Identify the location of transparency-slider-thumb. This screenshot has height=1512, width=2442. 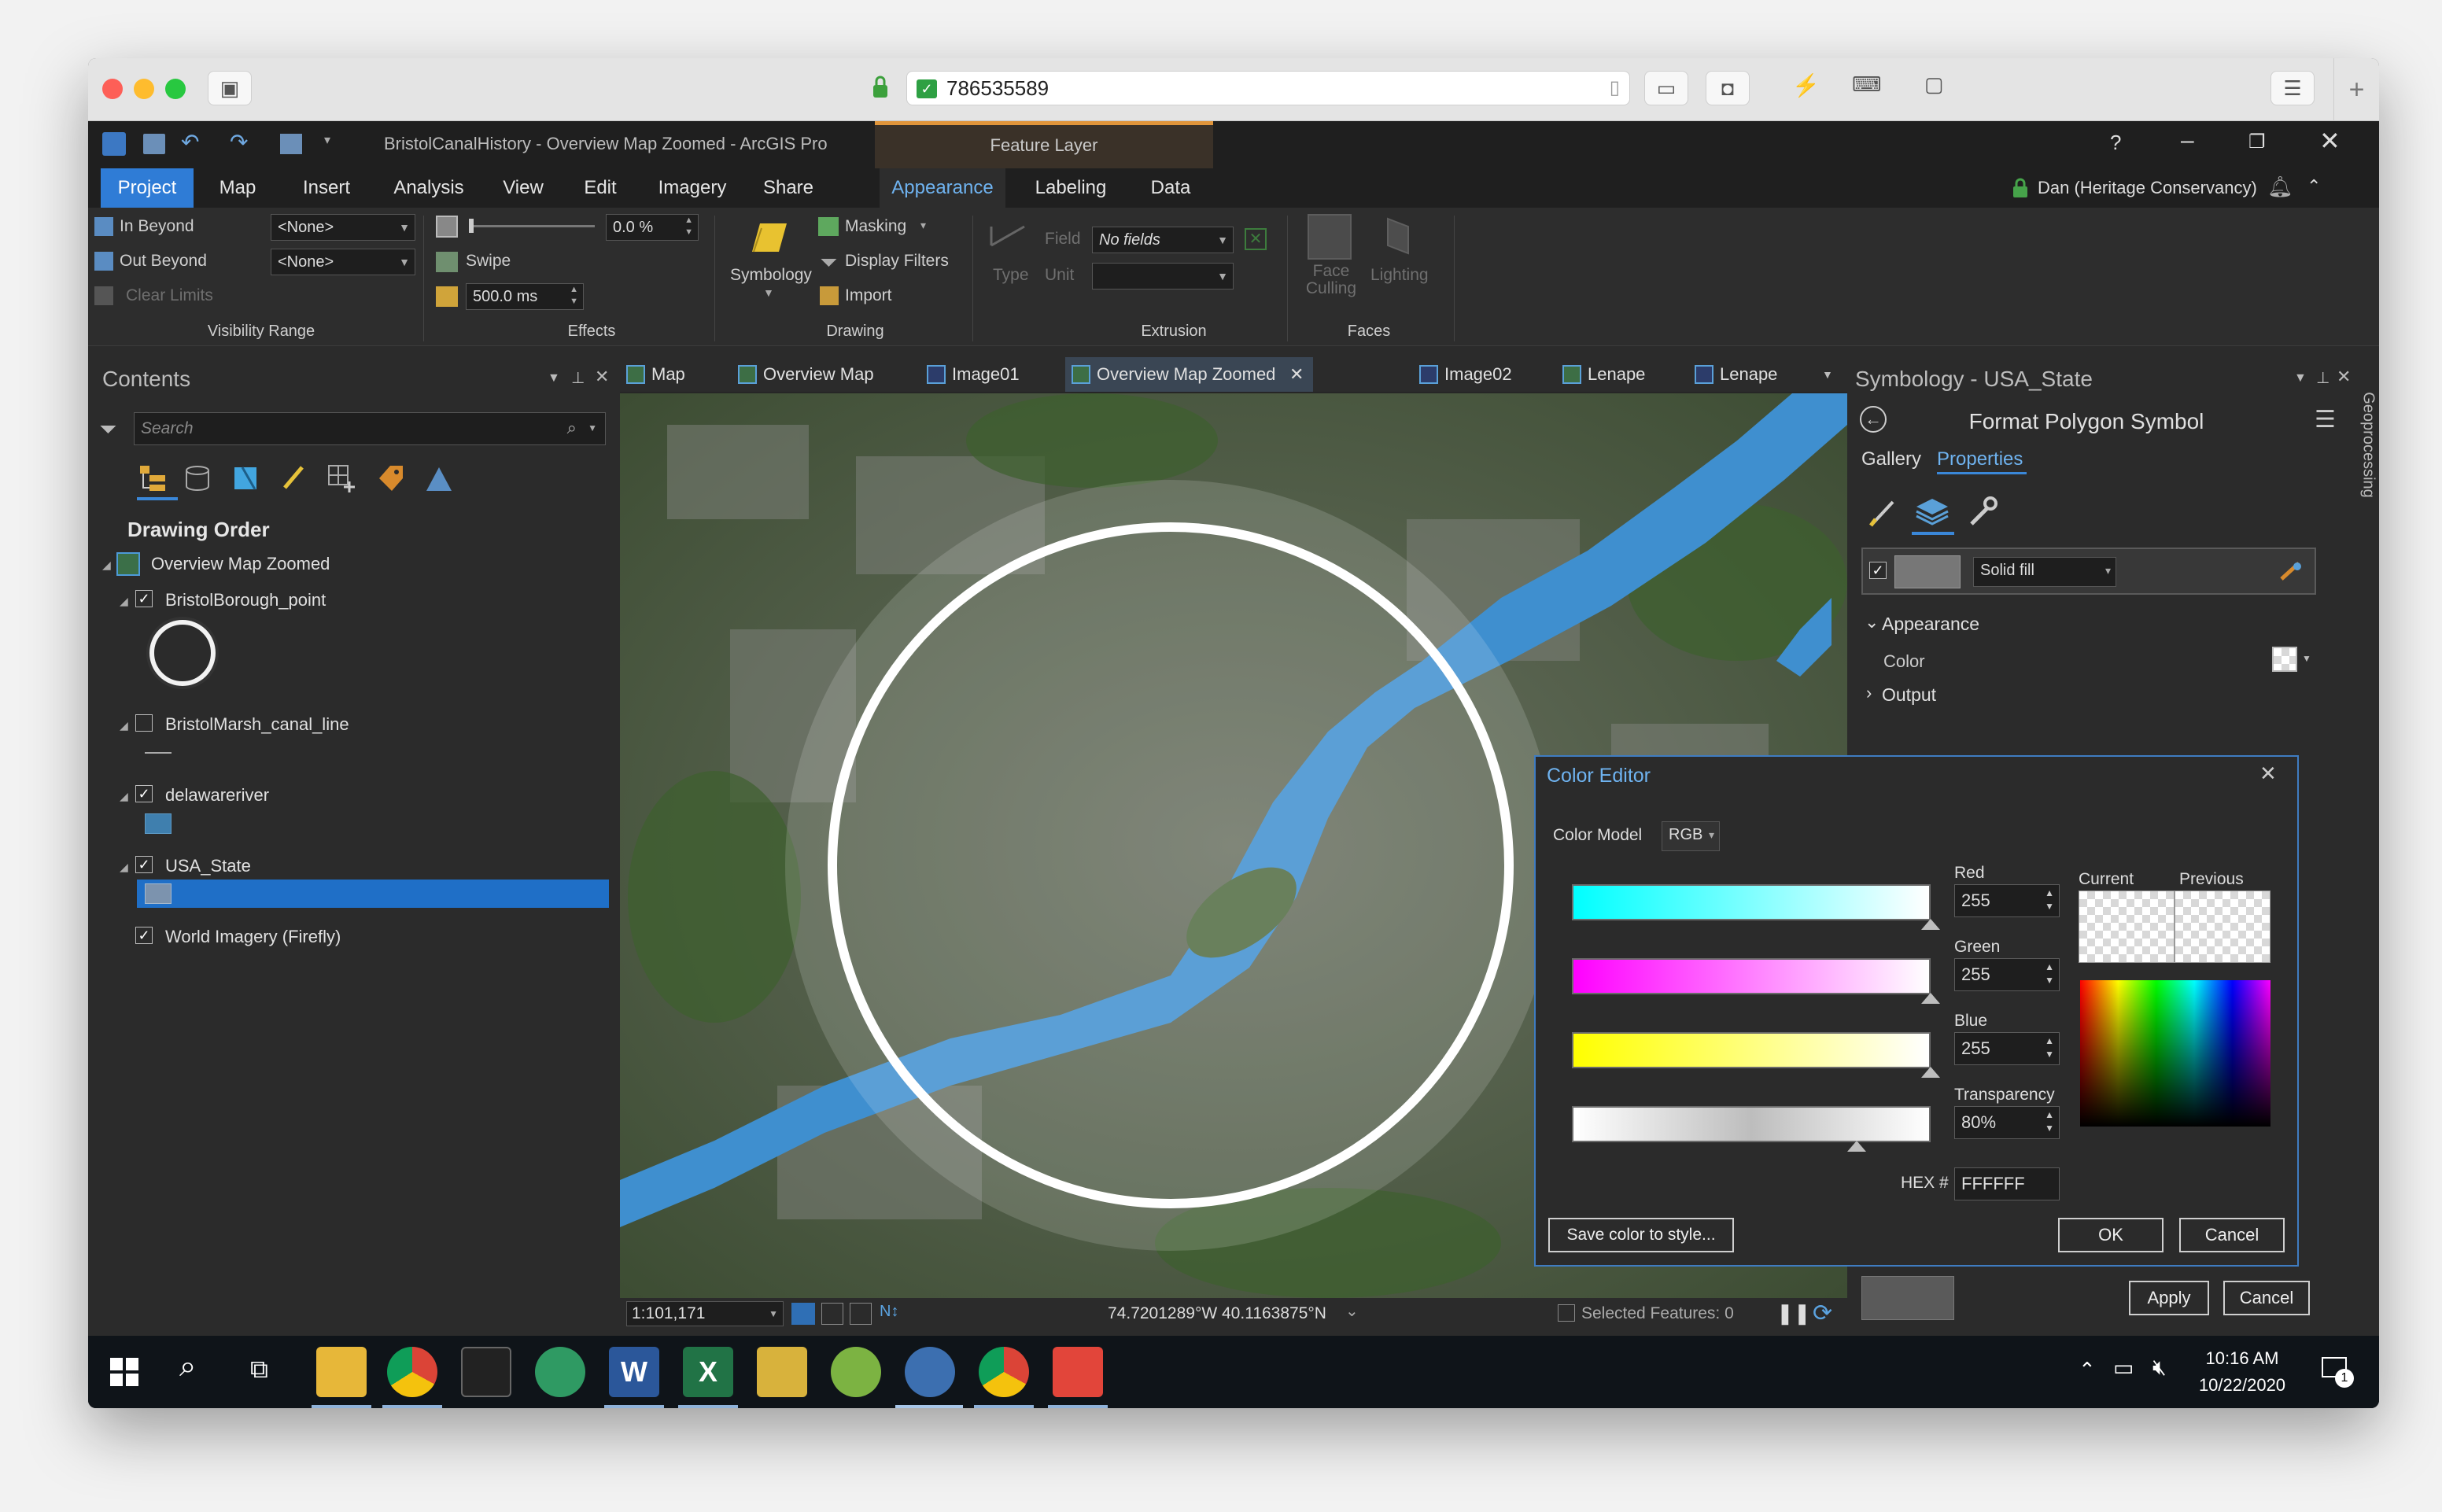
(471, 226).